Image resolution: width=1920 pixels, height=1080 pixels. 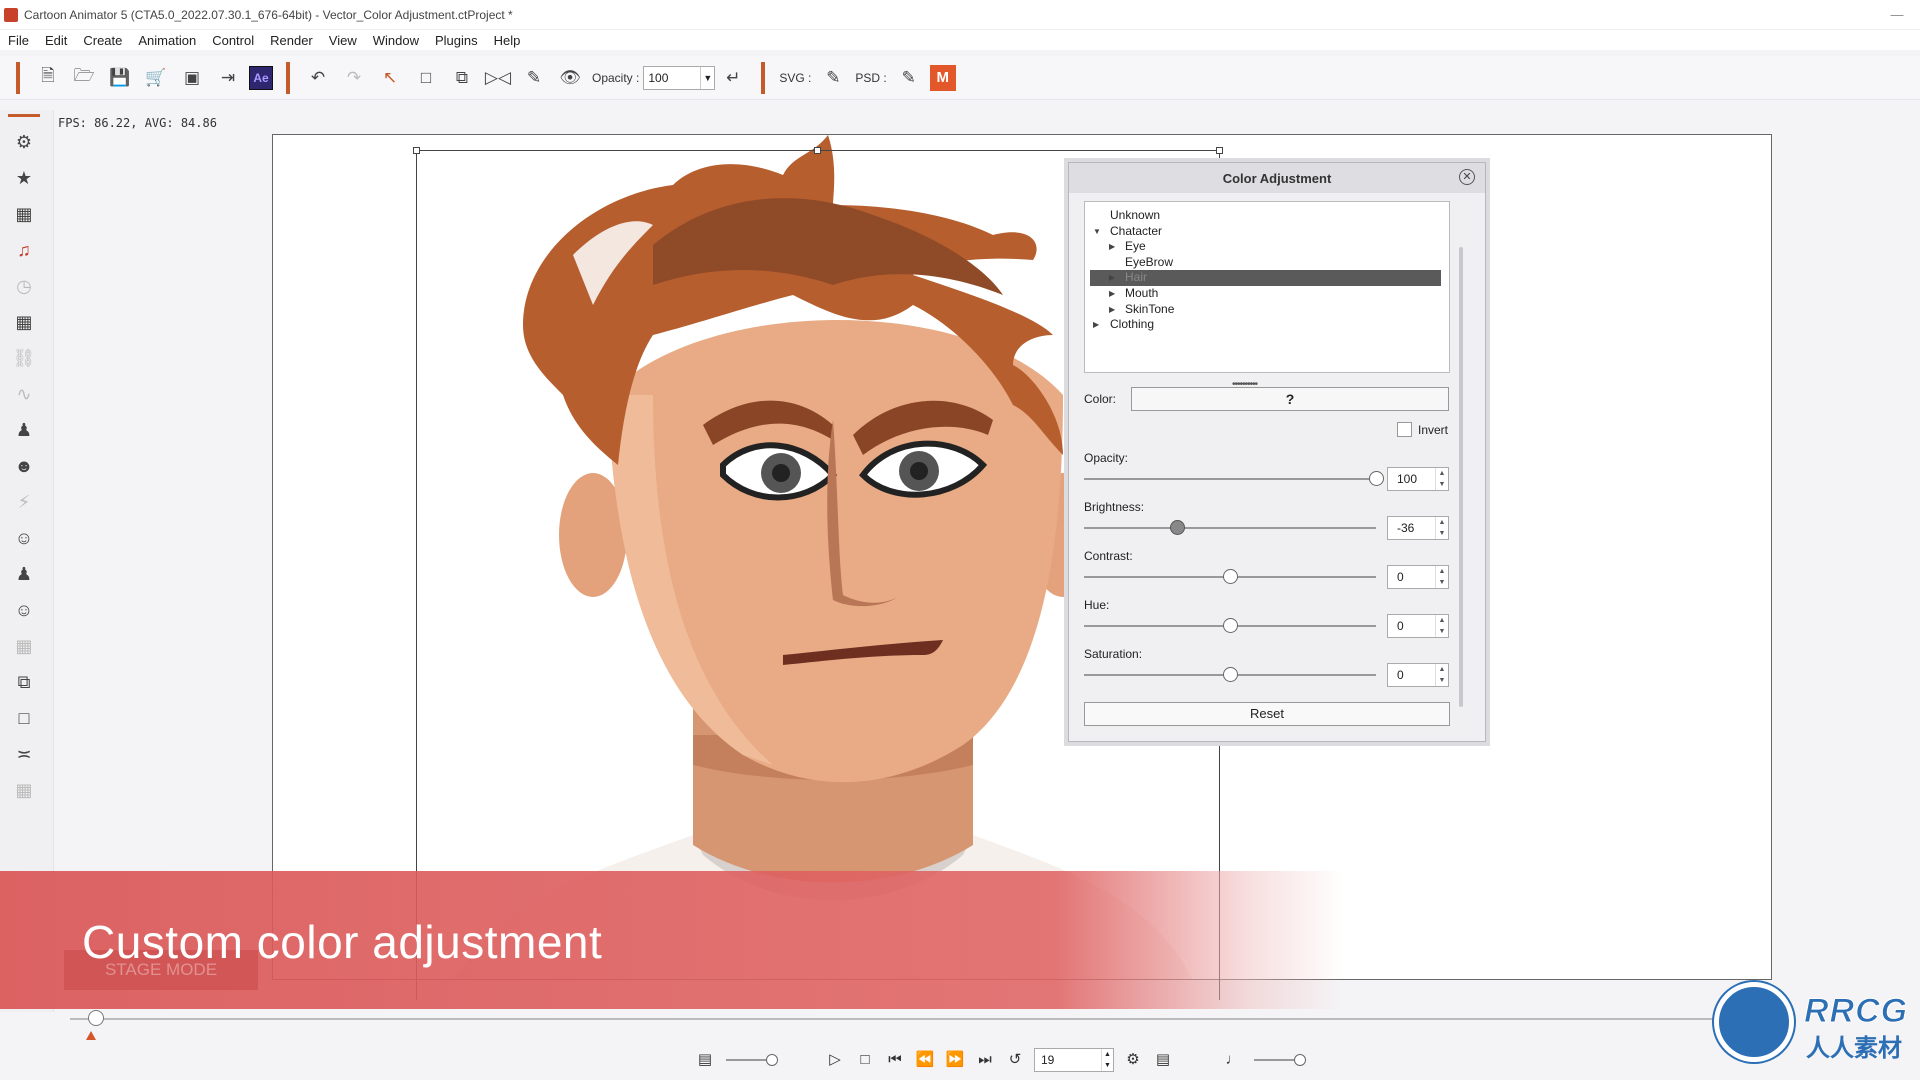 I want to click on after-effects-icon: Ae, so click(x=261, y=77).